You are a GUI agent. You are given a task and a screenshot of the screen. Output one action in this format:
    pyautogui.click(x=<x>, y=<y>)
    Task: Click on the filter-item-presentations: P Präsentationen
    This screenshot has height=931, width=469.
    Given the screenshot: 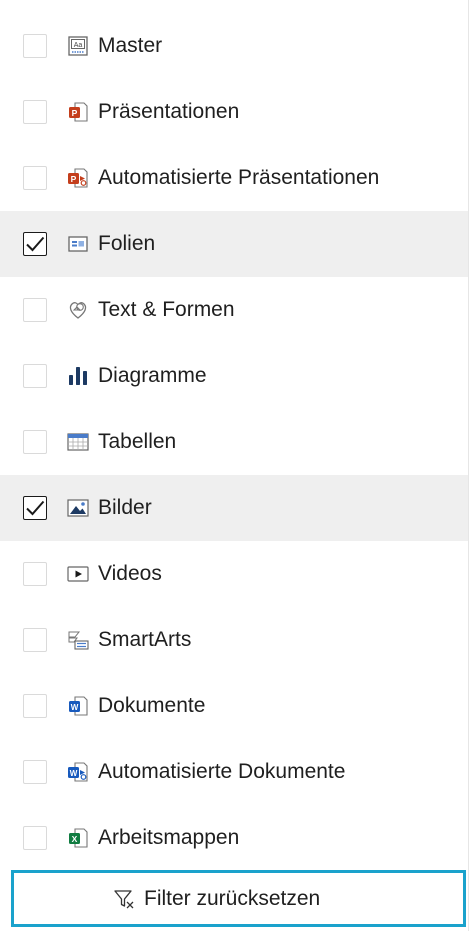 What is the action you would take?
    pyautogui.click(x=234, y=112)
    